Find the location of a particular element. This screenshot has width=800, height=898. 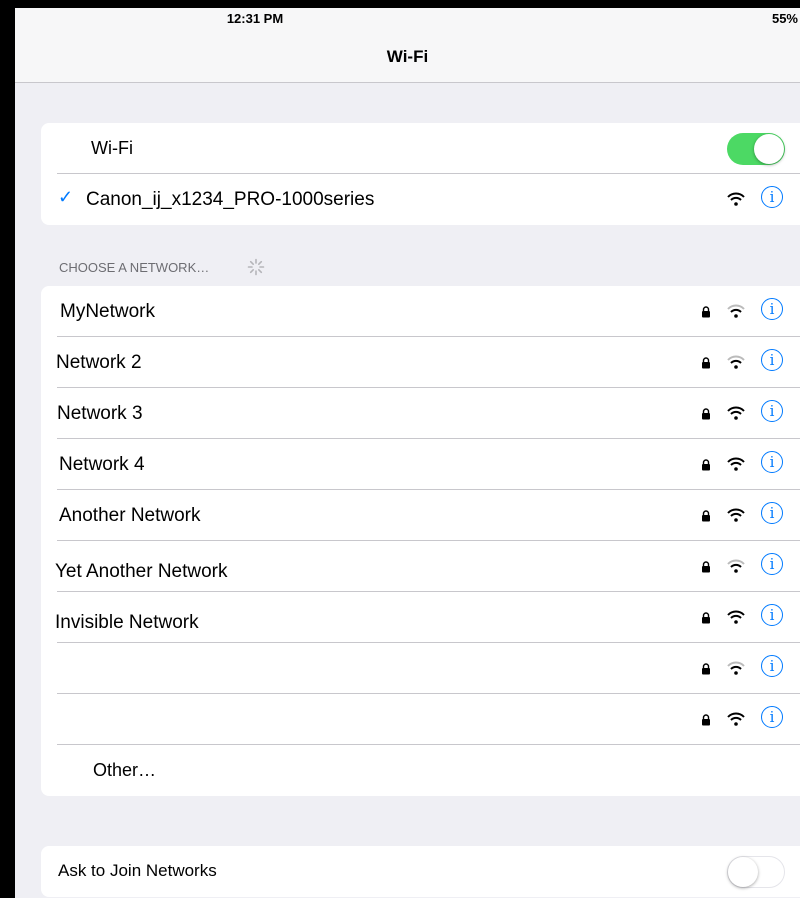

network-name: Network 3 is located at coordinates (100, 413).